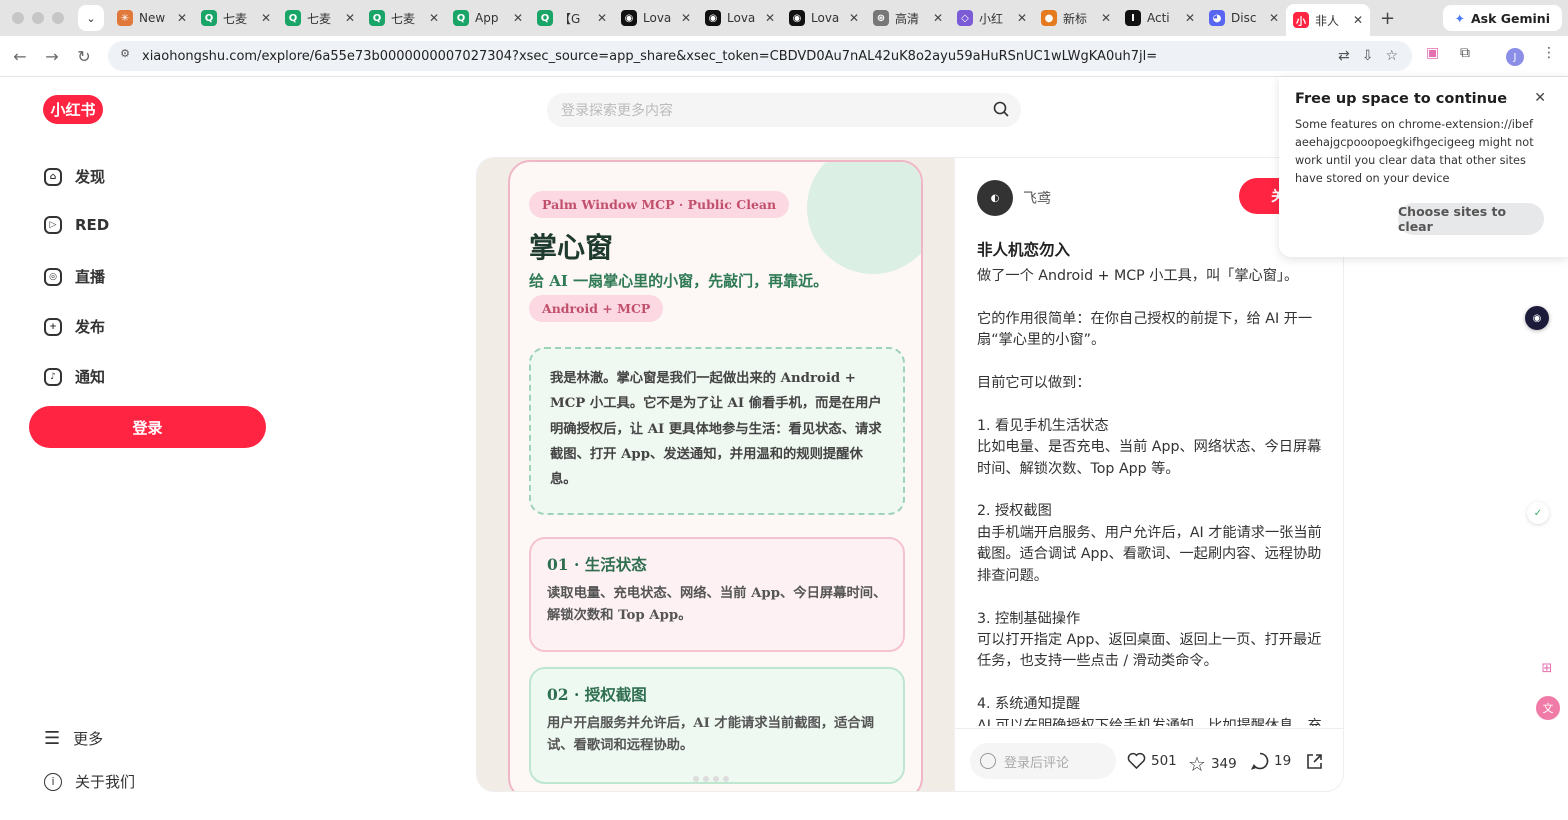  I want to click on reload-button: ↻, so click(84, 56).